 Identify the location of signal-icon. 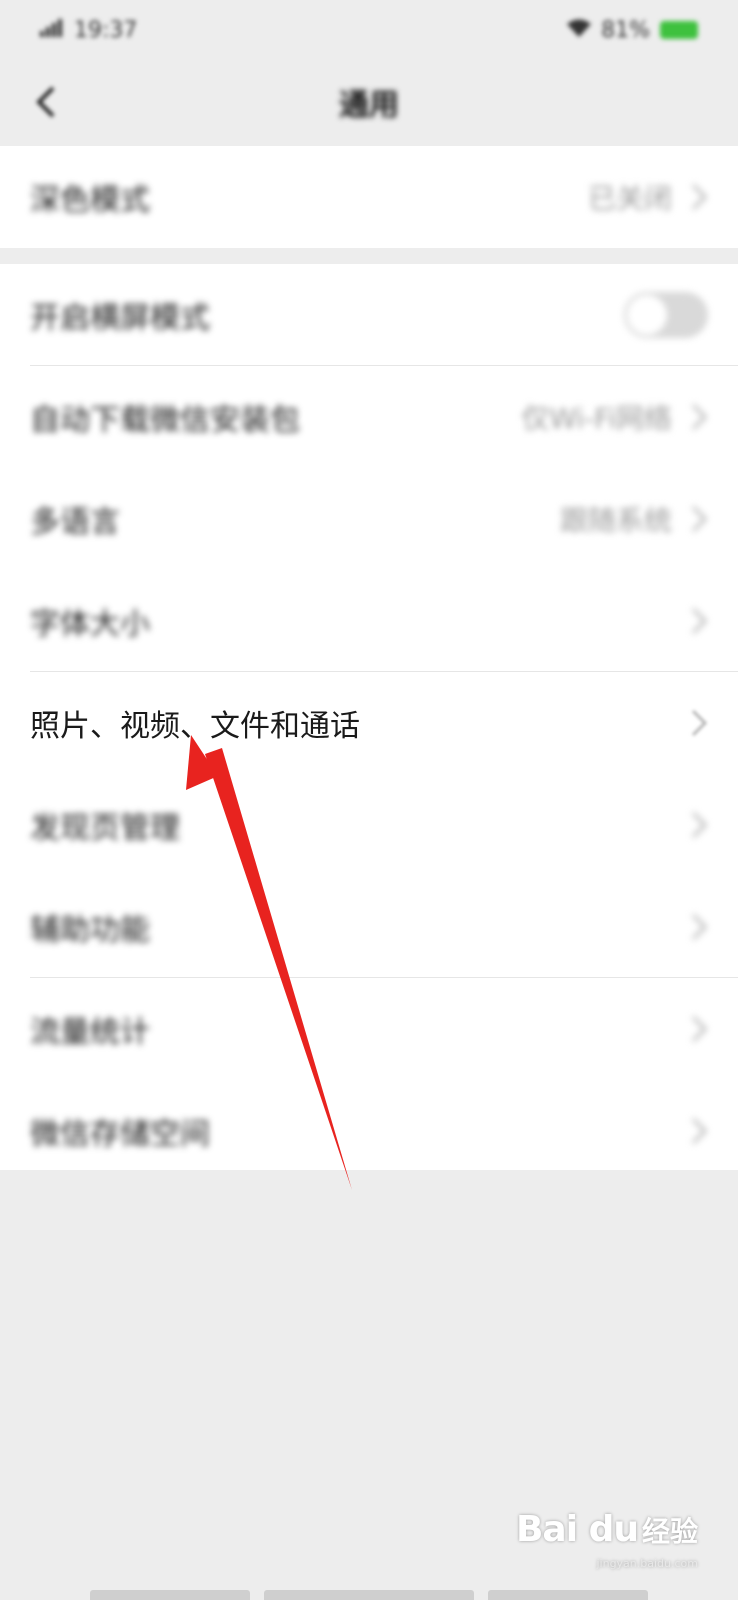
(53, 30).